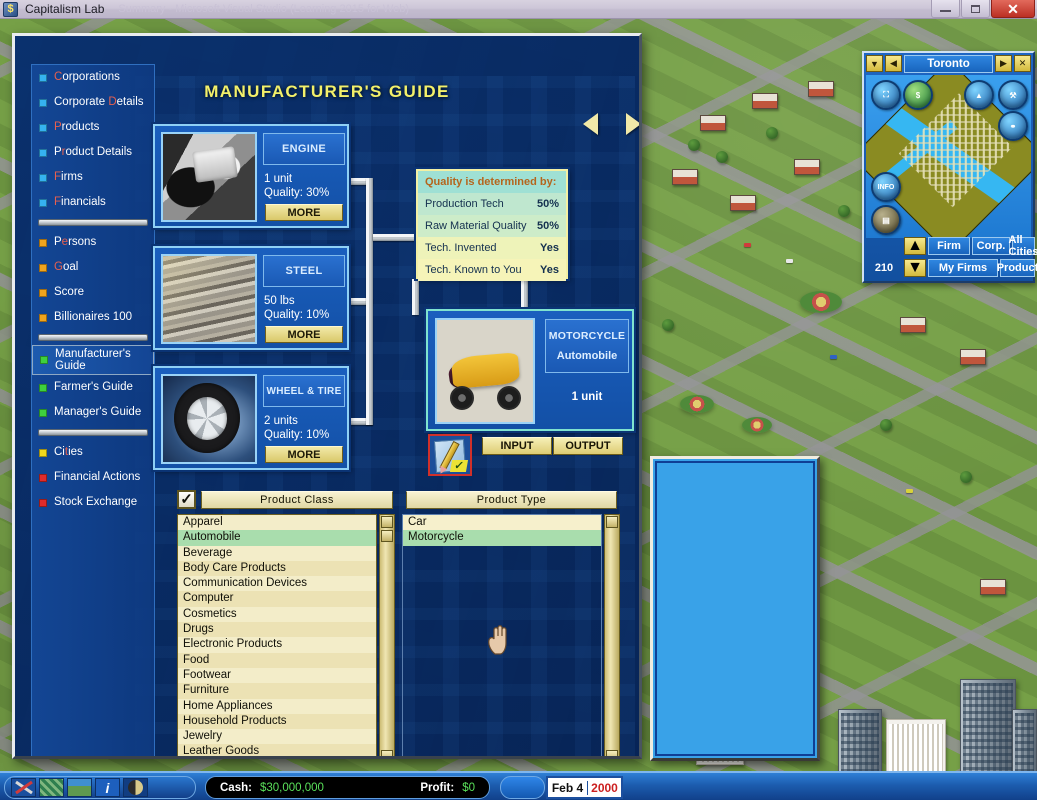 The width and height of the screenshot is (1037, 800). What do you see at coordinates (93, 127) in the screenshot?
I see `sidebar-item-products: Products` at bounding box center [93, 127].